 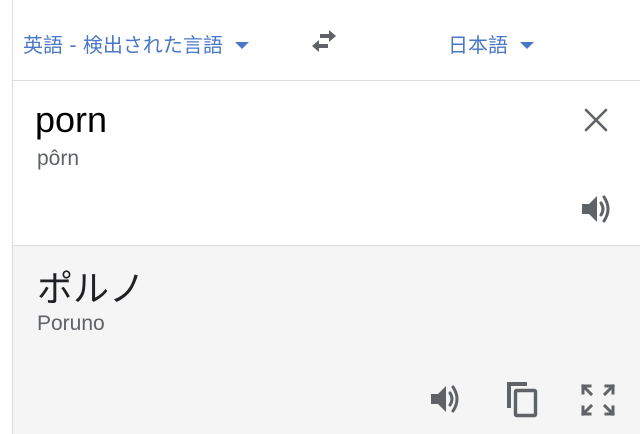 I want to click on copy-translation-button, so click(x=521, y=399).